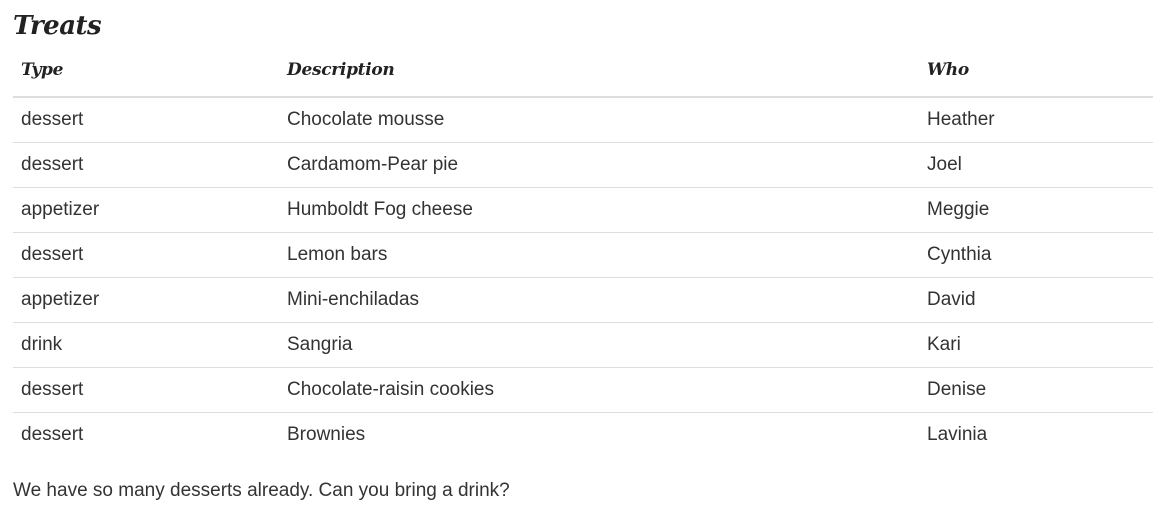 This screenshot has height=530, width=1165. What do you see at coordinates (1036, 434) in the screenshot?
I see `cell-who: Lavinia` at bounding box center [1036, 434].